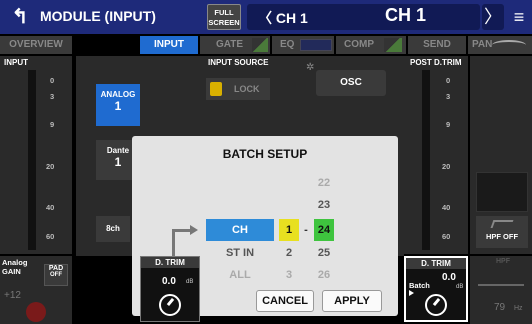 The image size is (532, 324). What do you see at coordinates (247, 89) in the screenshot?
I see `lock-label: LOCK` at bounding box center [247, 89].